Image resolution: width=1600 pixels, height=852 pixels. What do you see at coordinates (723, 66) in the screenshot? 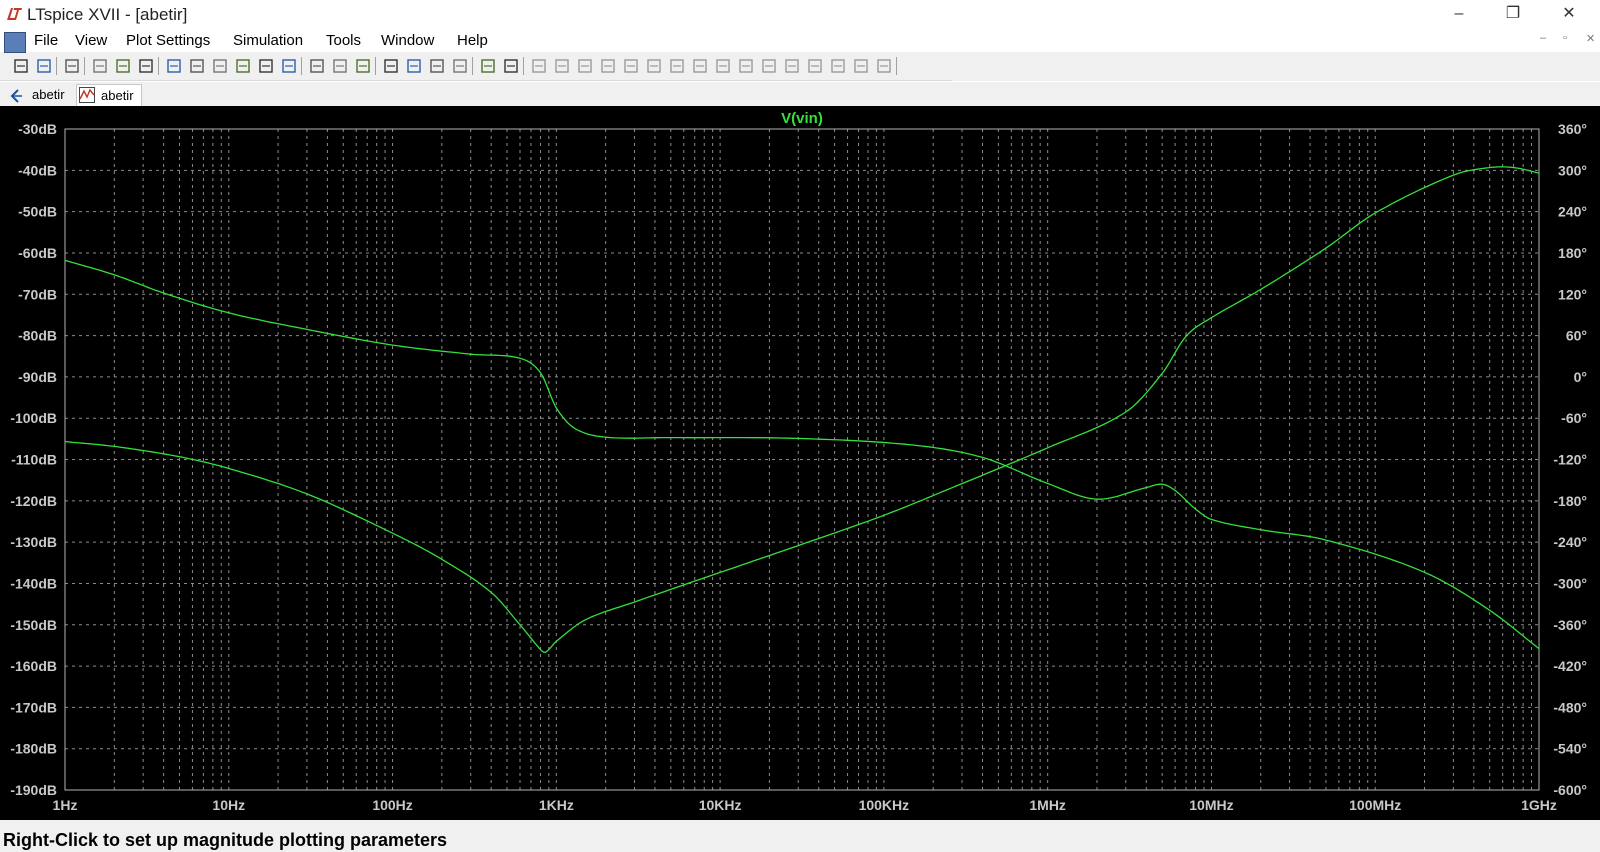
I see `move-icon` at bounding box center [723, 66].